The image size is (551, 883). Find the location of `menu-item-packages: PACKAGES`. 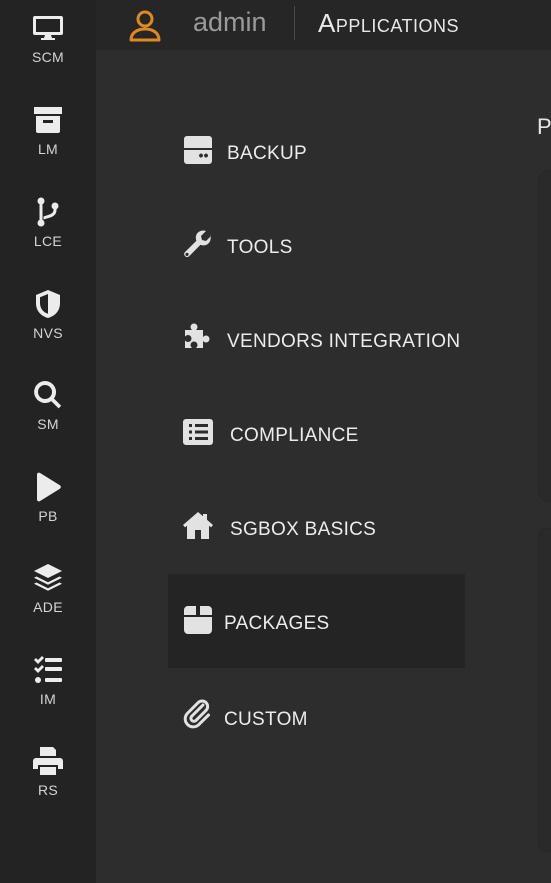

menu-item-packages: PACKAGES is located at coordinates (316, 621).